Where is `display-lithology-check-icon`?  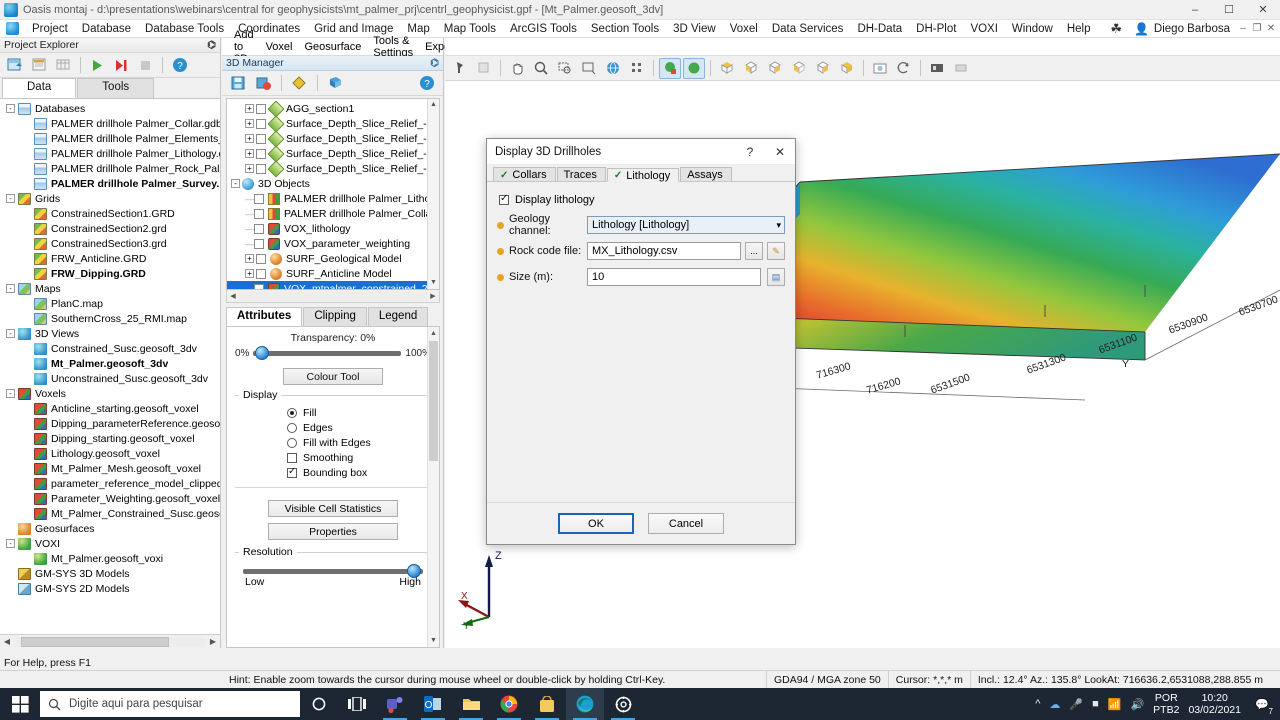 display-lithology-check-icon is located at coordinates (504, 199).